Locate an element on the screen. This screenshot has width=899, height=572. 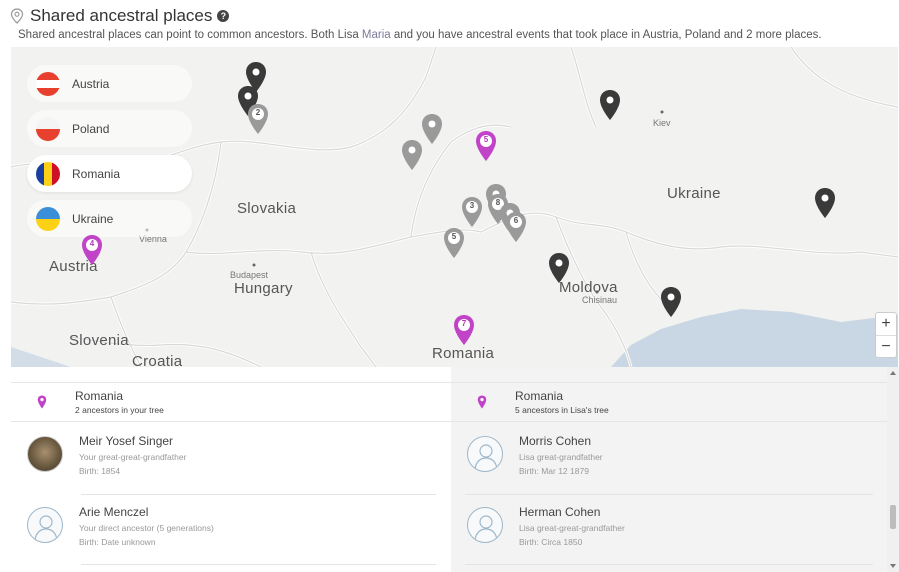
map-label-budapest: Budapest is located at coordinates (249, 275).